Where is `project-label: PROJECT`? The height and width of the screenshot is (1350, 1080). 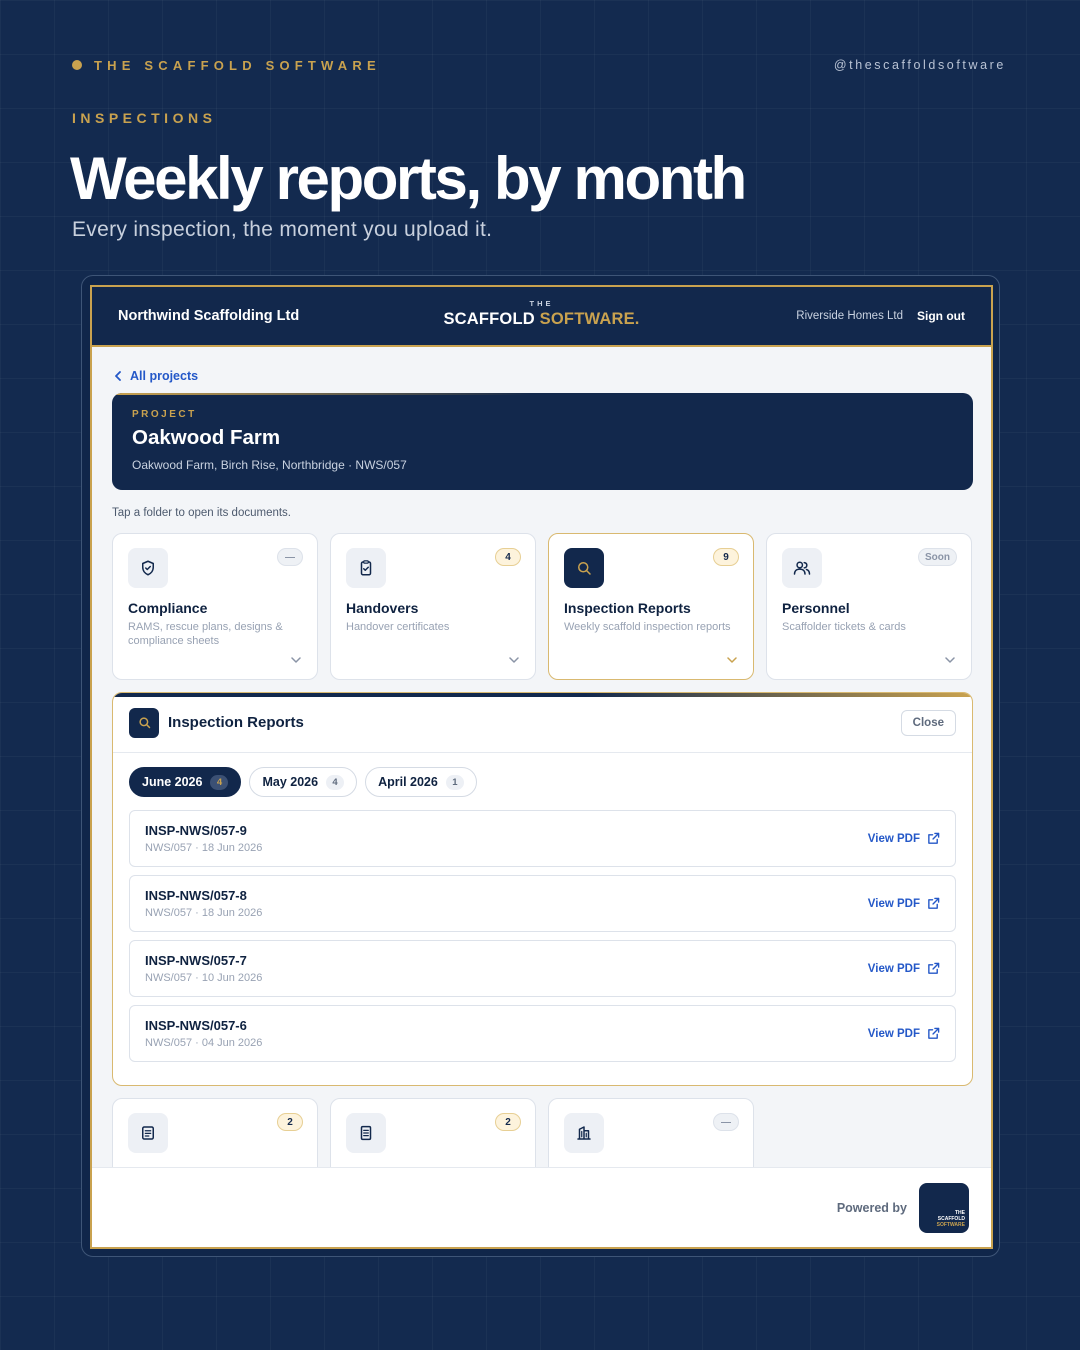 project-label: PROJECT is located at coordinates (164, 414).